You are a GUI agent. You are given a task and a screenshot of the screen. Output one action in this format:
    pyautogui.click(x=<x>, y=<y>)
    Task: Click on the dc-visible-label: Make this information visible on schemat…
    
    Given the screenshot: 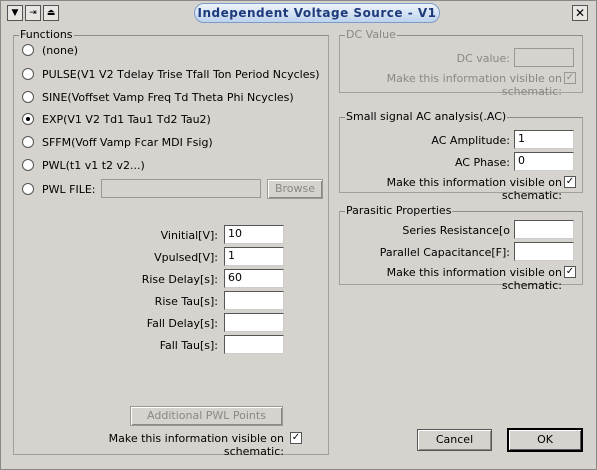 What is the action you would take?
    pyautogui.click(x=474, y=85)
    